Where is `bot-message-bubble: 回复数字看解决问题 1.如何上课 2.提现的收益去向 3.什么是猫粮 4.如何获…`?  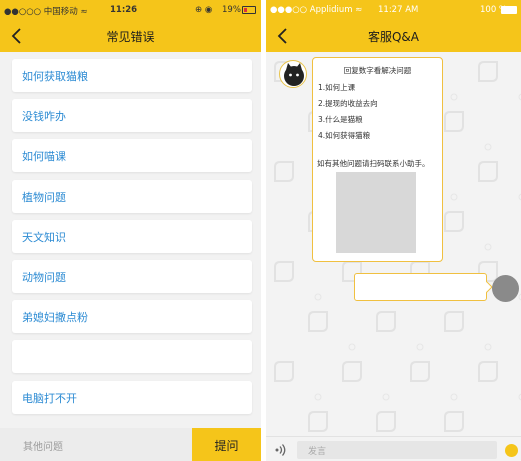 bot-message-bubble: 回复数字看解决问题 1.如何上课 2.提现的收益去向 3.什么是猫粮 4.如何获… is located at coordinates (377, 159).